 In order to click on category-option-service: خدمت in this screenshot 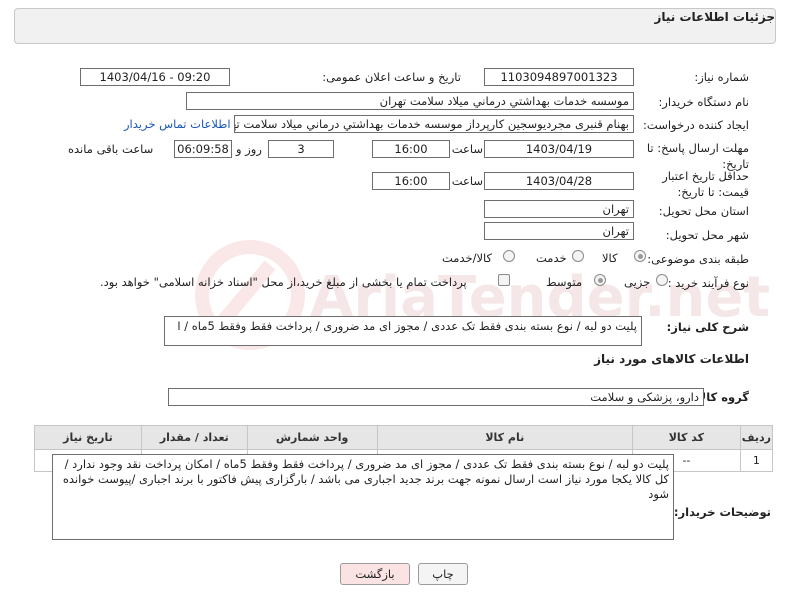, I will do `click(551, 258)`.